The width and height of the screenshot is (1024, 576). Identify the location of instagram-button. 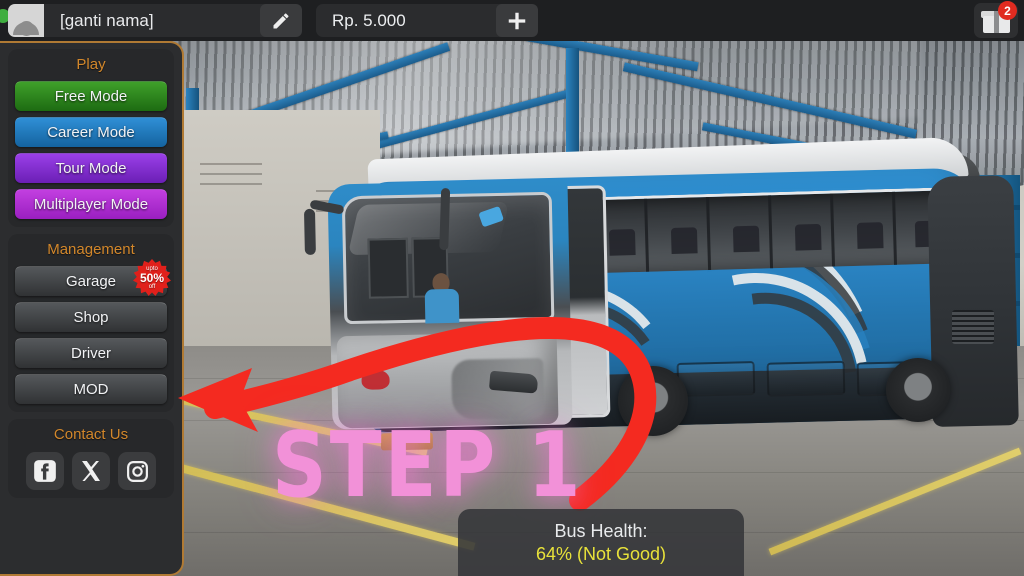
(137, 471).